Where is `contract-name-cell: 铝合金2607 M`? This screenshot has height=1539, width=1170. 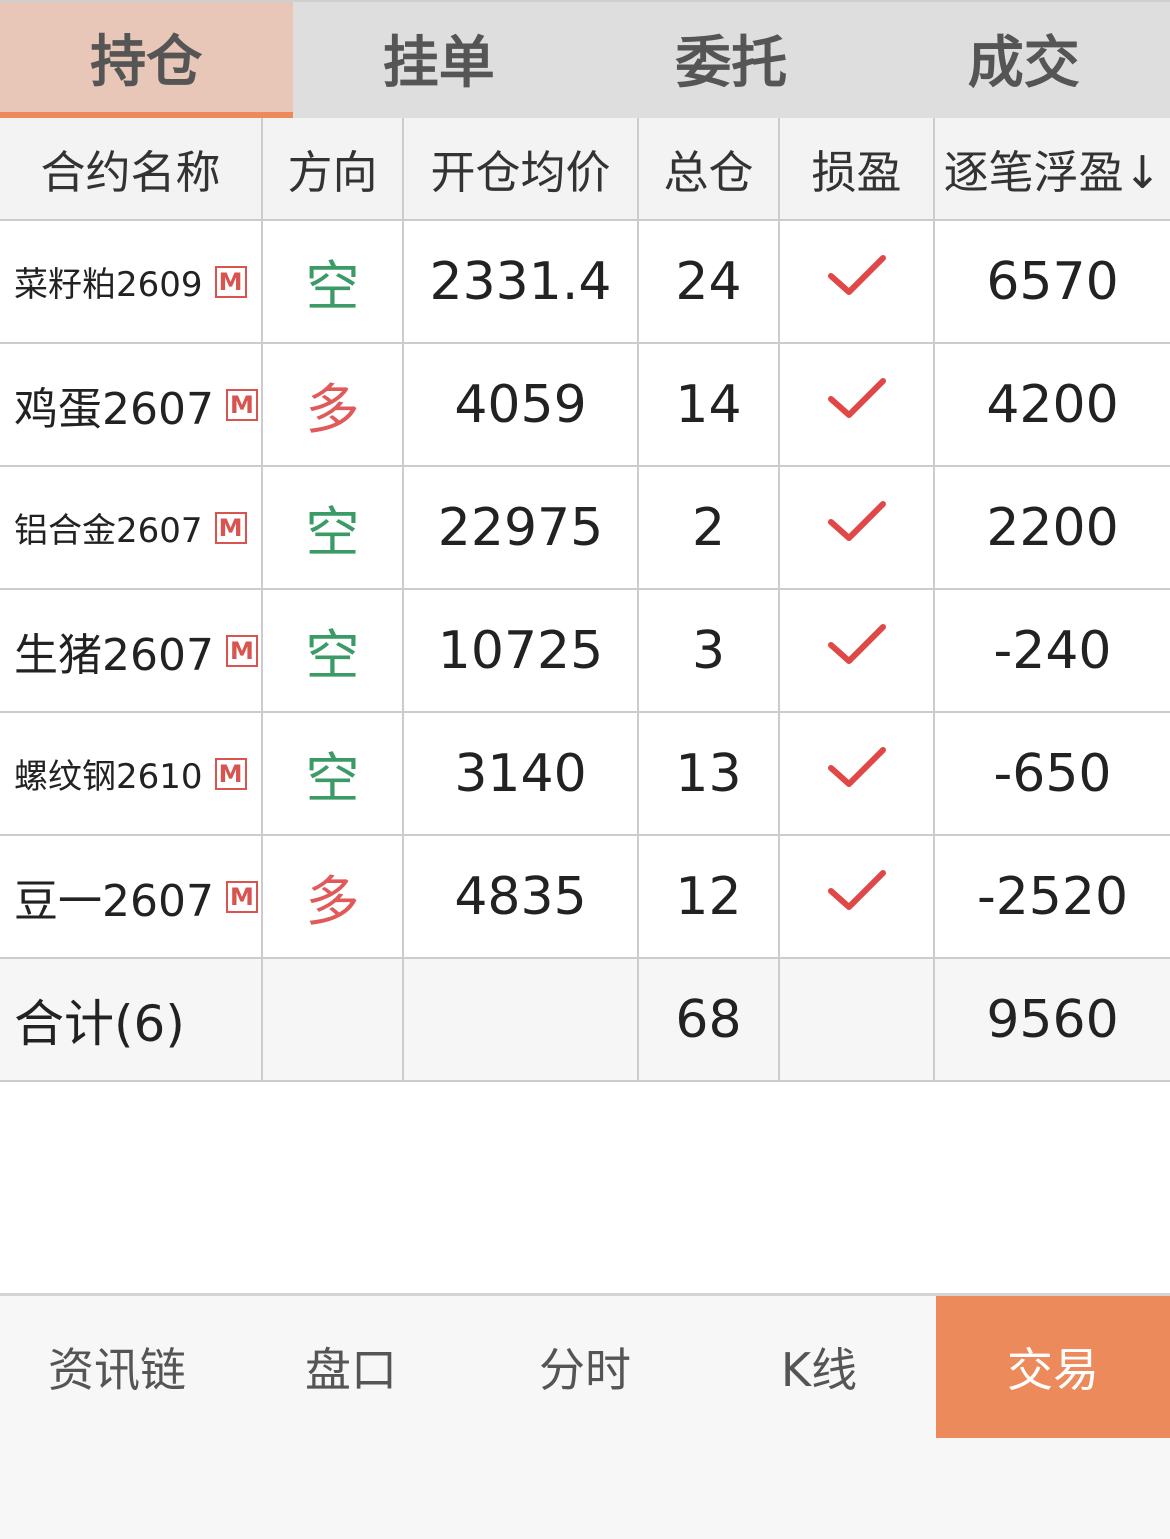 contract-name-cell: 铝合金2607 M is located at coordinates (131, 528).